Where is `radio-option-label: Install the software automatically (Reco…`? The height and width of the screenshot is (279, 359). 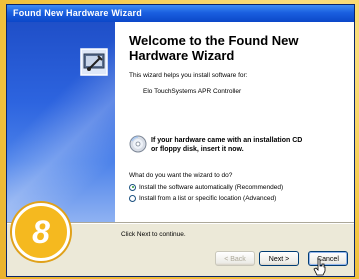 radio-option-label: Install the software automatically (Reco… is located at coordinates (211, 187).